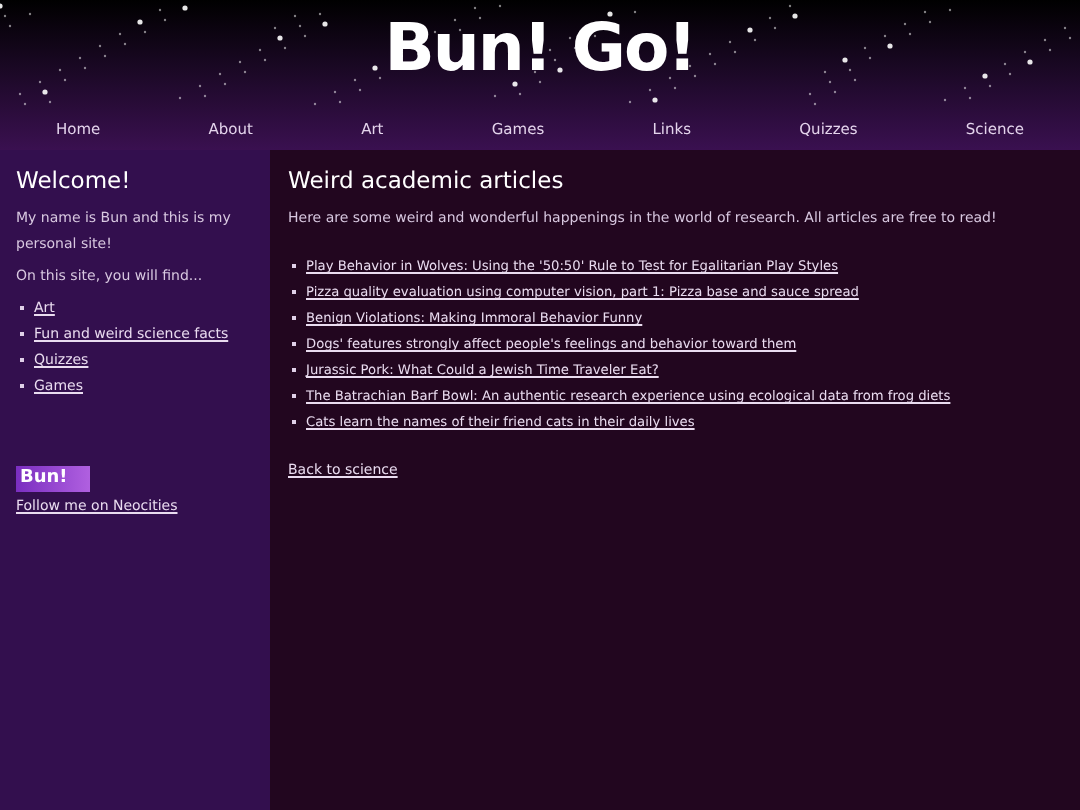 The height and width of the screenshot is (810, 1080). I want to click on sidebar-heading: Welcome!, so click(74, 180).